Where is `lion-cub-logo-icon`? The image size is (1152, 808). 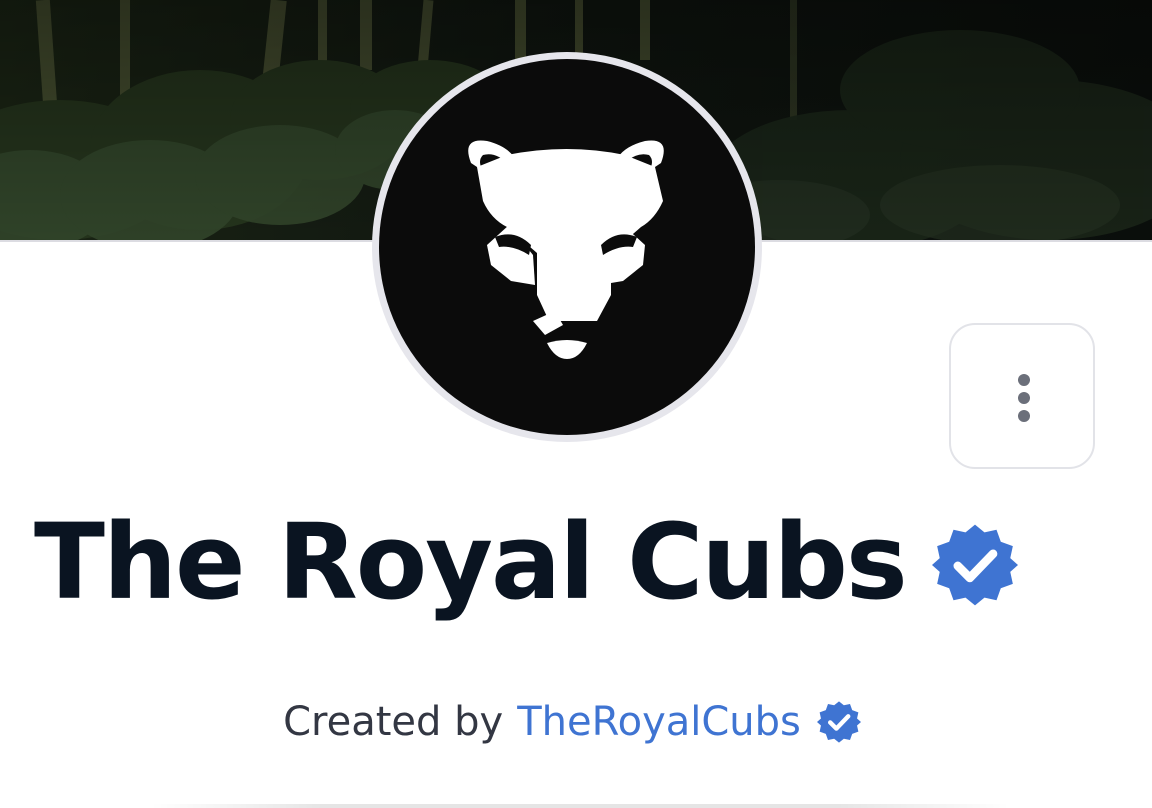 lion-cub-logo-icon is located at coordinates (566, 249).